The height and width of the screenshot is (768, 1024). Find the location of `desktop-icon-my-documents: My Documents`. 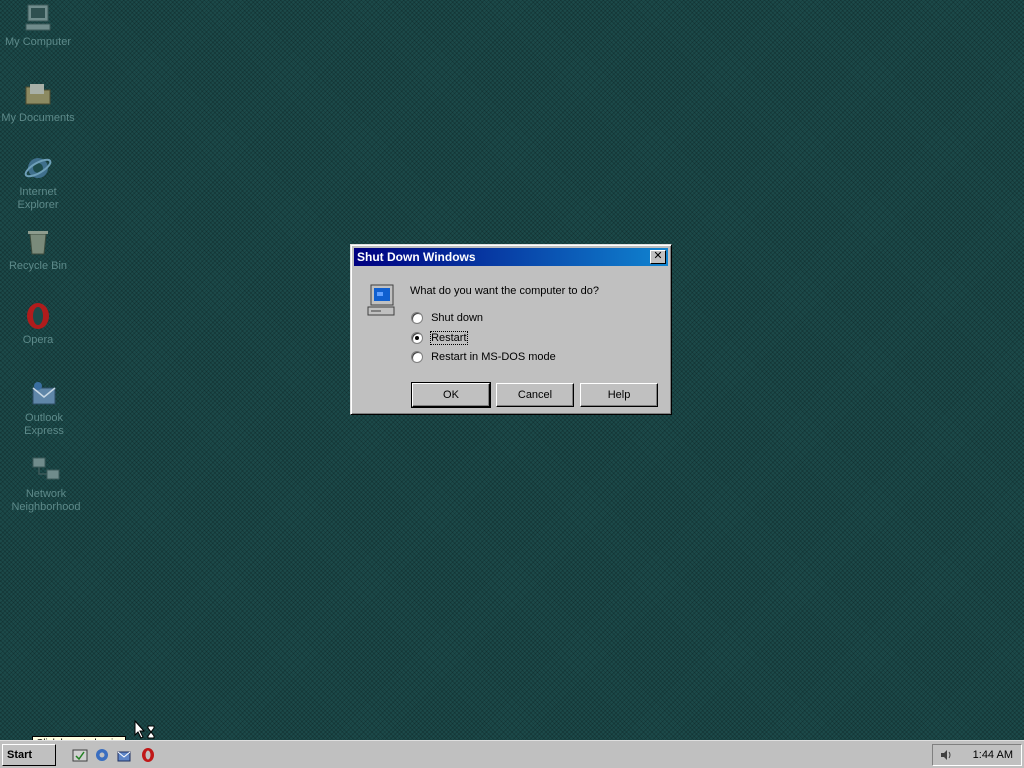

desktop-icon-my-documents: My Documents is located at coordinates (39, 101).